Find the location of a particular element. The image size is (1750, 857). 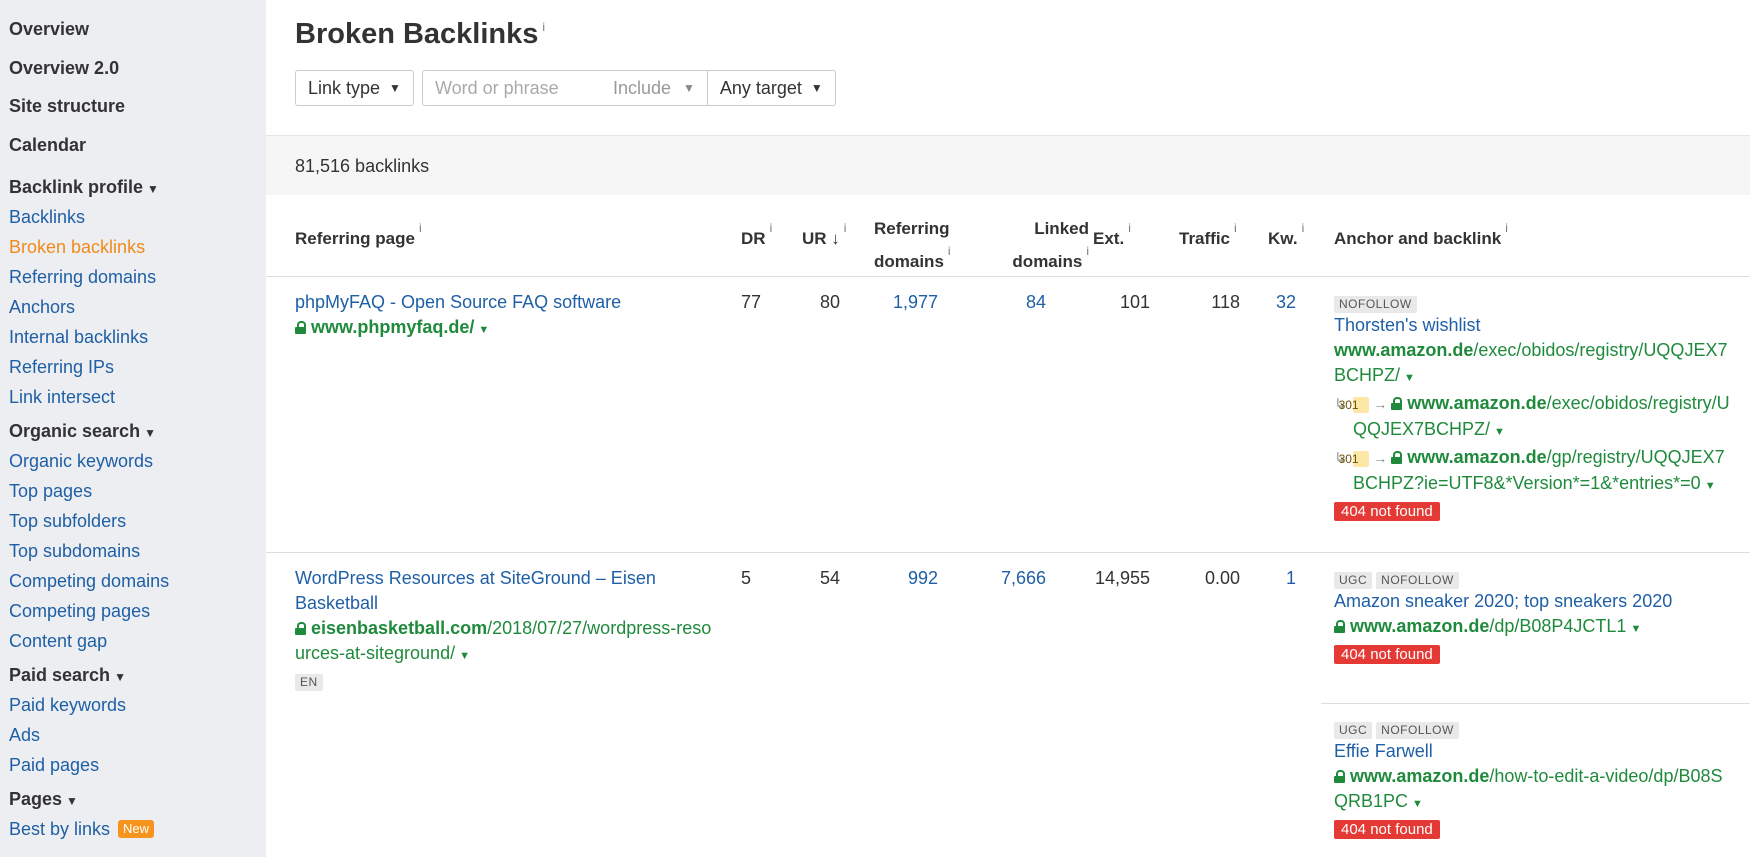

page-title: Broken Backlinks i is located at coordinates (420, 34).